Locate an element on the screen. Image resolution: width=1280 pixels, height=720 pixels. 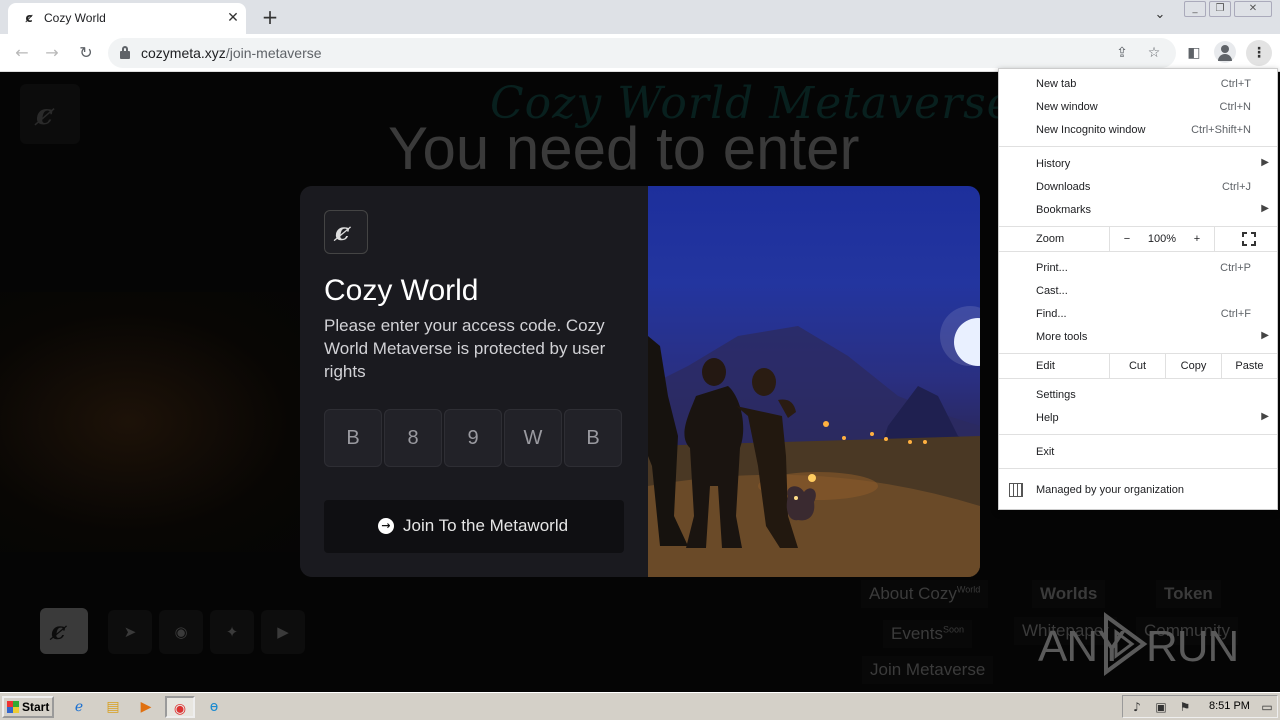
back-arrow-icon: ← is located at coordinates (22, 53).